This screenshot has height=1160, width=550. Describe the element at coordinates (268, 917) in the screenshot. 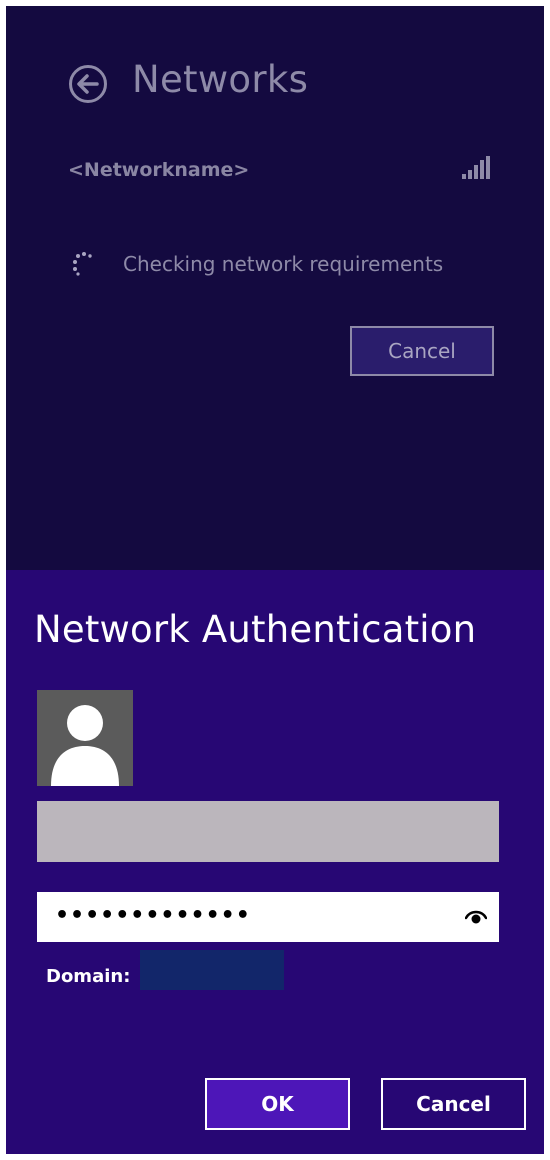

I see `password-field: •••••••••••••` at that location.